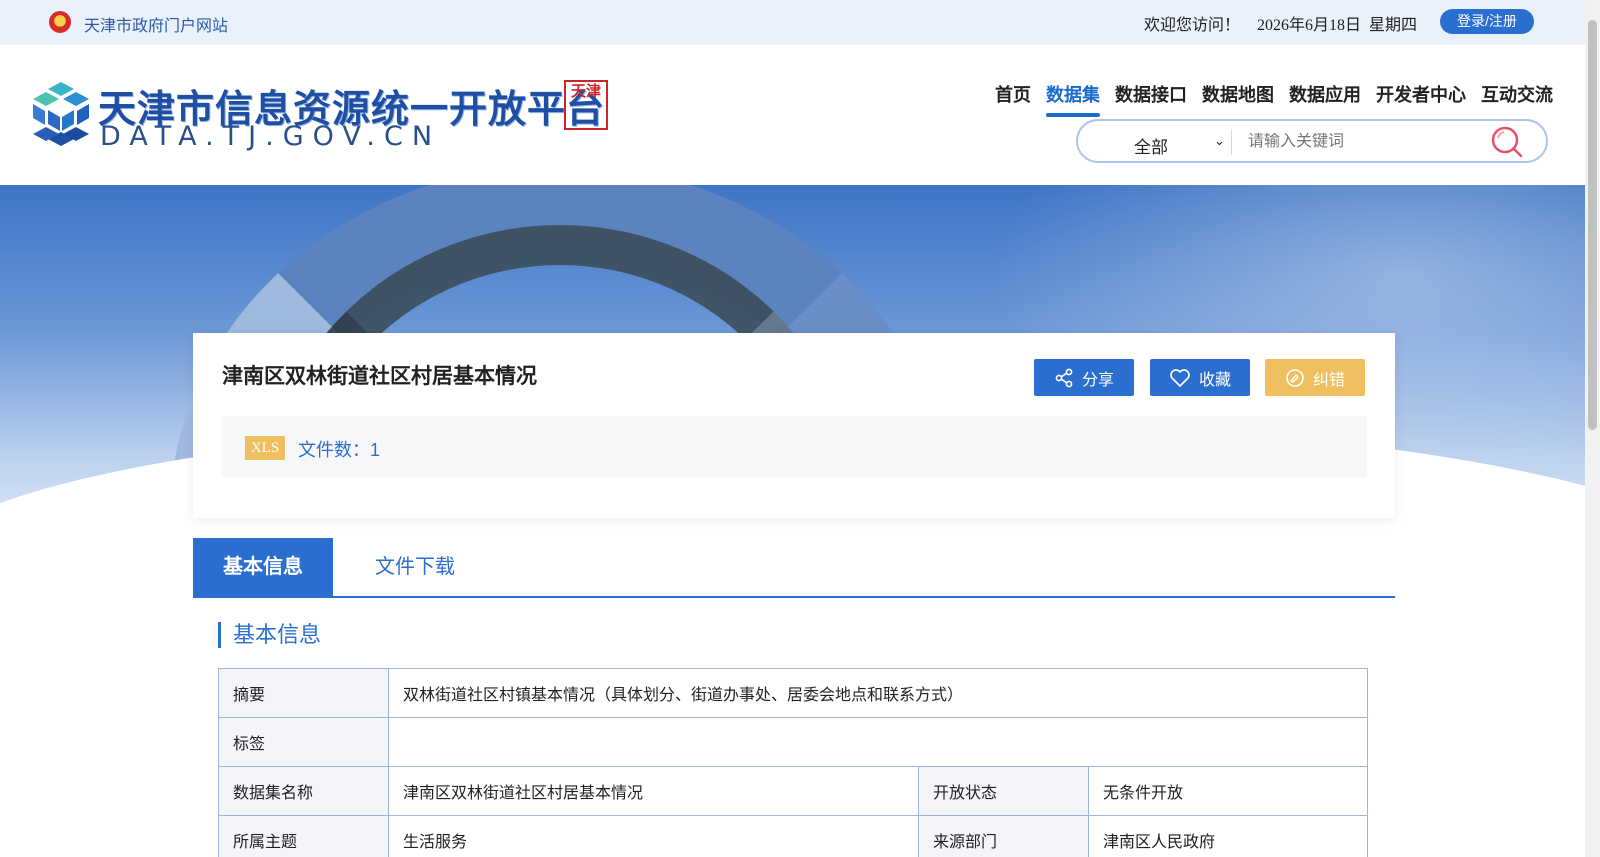  What do you see at coordinates (1180, 377) in the screenshot?
I see `heart-icon` at bounding box center [1180, 377].